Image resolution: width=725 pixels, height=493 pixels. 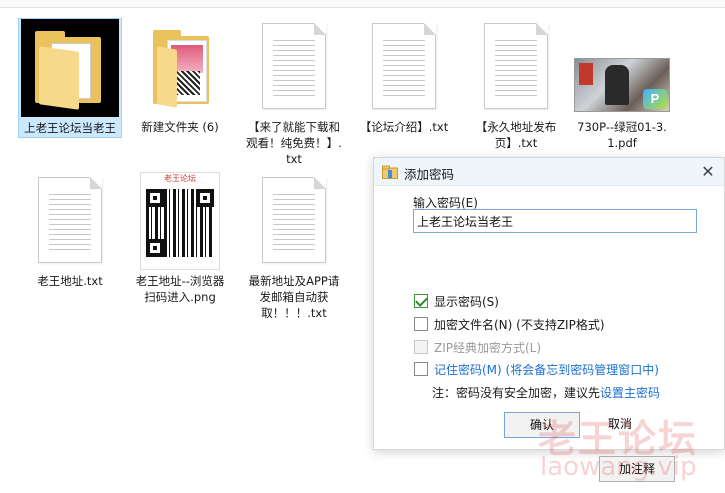 I want to click on file-item-folder-new: 新建文件夹 (6), so click(x=180, y=77).